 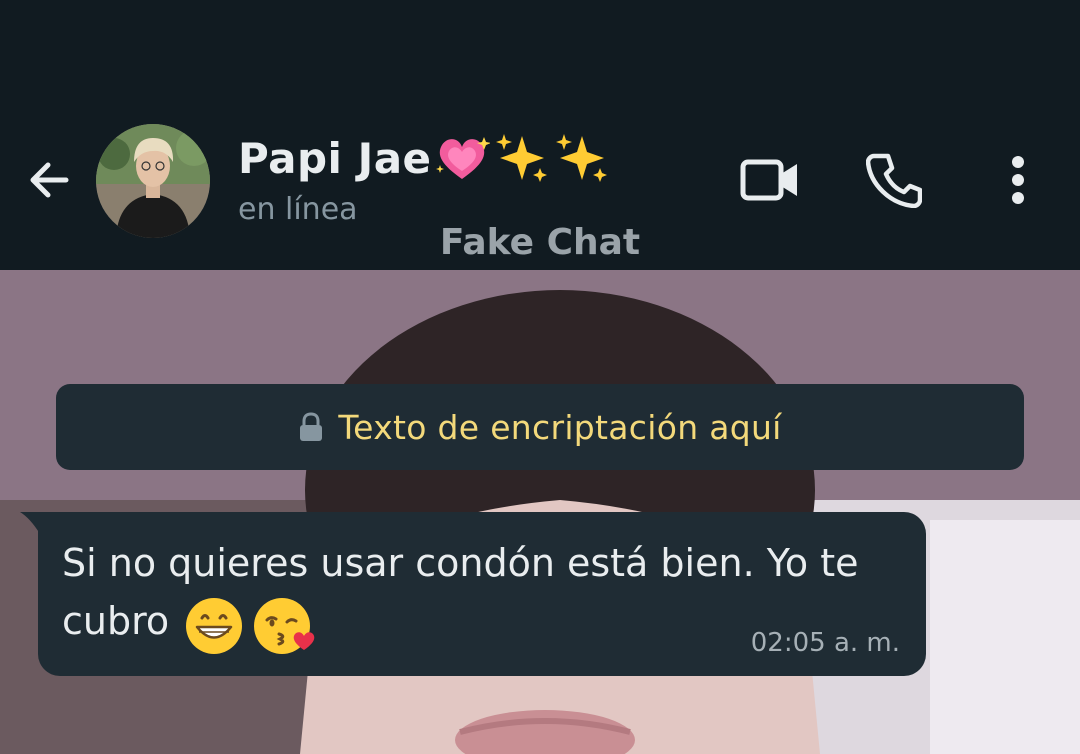 I want to click on status-bar, so click(x=540, y=50).